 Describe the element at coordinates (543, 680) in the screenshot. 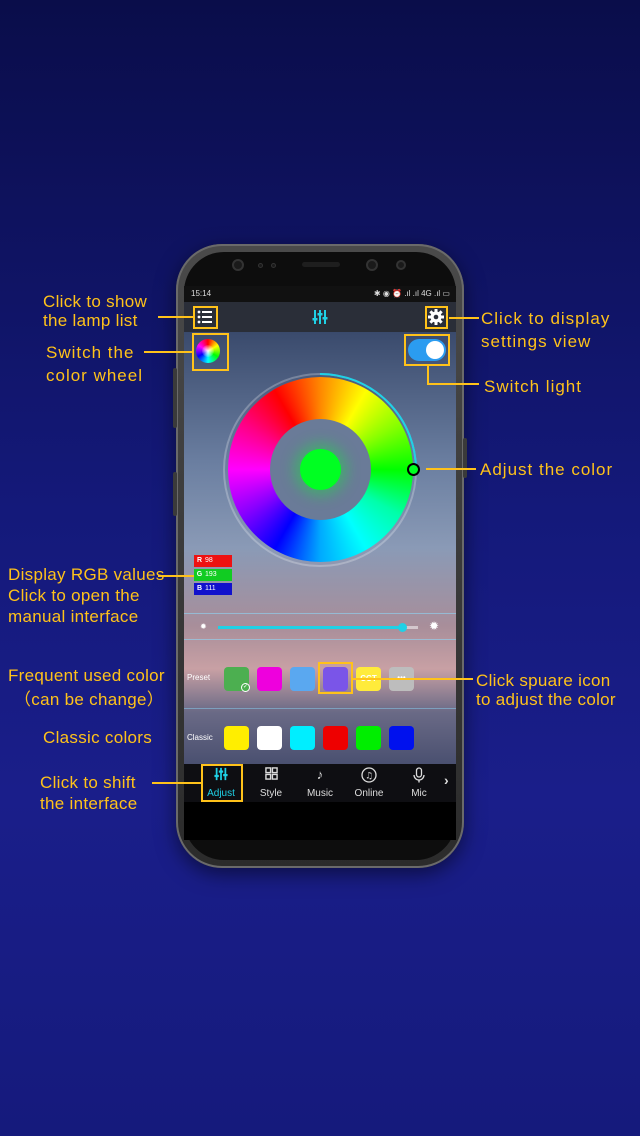

I see `annotation-square-icon-1: Click spuare icon` at that location.